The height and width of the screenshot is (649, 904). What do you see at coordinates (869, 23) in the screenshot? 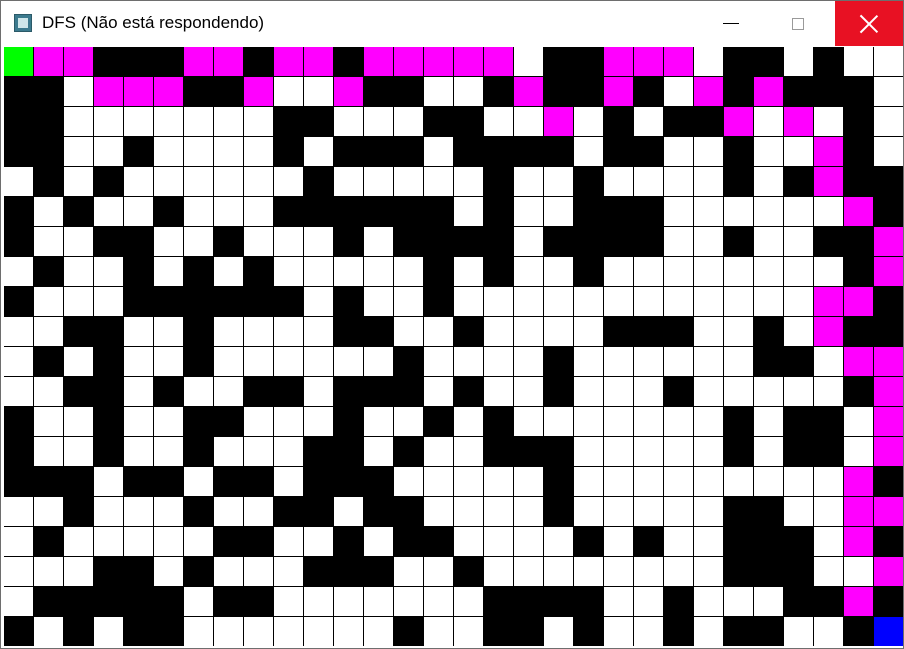
I see `close-button` at bounding box center [869, 23].